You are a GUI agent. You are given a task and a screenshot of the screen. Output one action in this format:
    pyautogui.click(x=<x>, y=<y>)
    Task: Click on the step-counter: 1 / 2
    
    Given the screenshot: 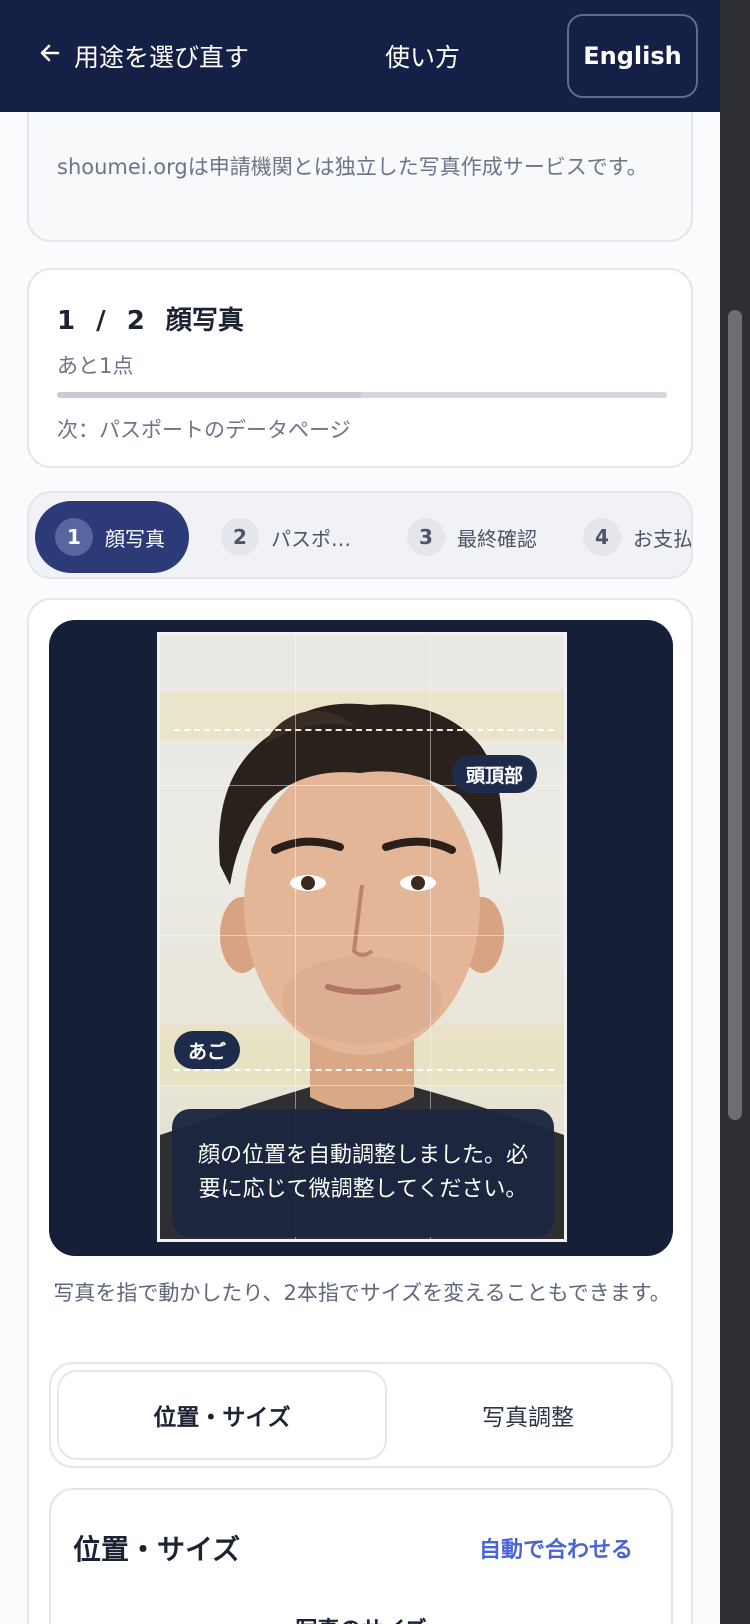 What is the action you would take?
    pyautogui.click(x=101, y=321)
    